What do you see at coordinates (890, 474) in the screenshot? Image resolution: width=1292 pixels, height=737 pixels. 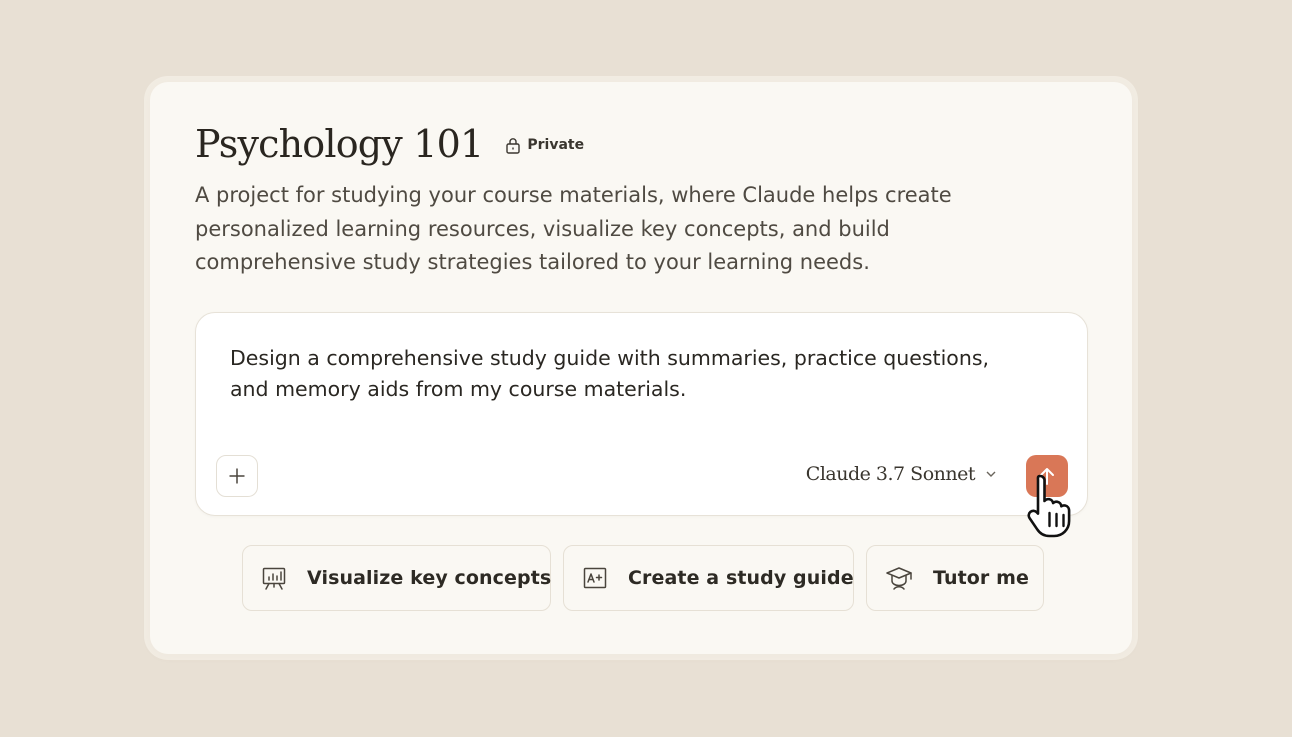 I see `model-label: Claude 3.7 Sonnet` at bounding box center [890, 474].